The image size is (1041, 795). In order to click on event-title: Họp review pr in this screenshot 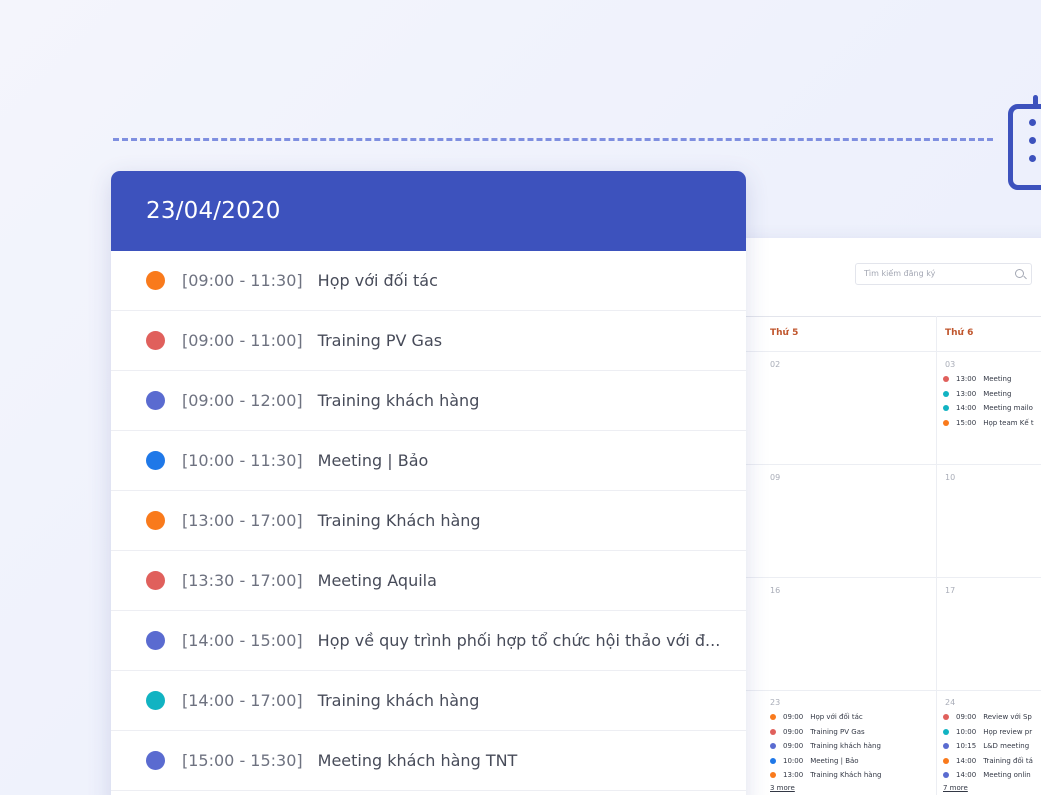, I will do `click(1008, 731)`.